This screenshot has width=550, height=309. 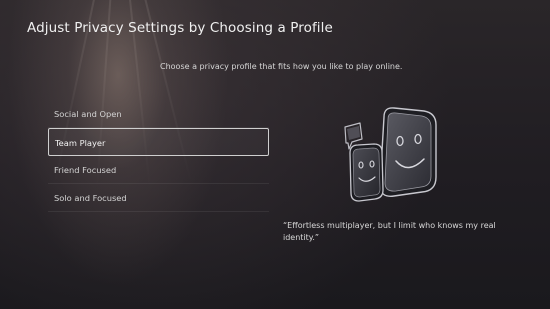 I want to click on profile-item-label: Friend Focused, so click(x=85, y=170).